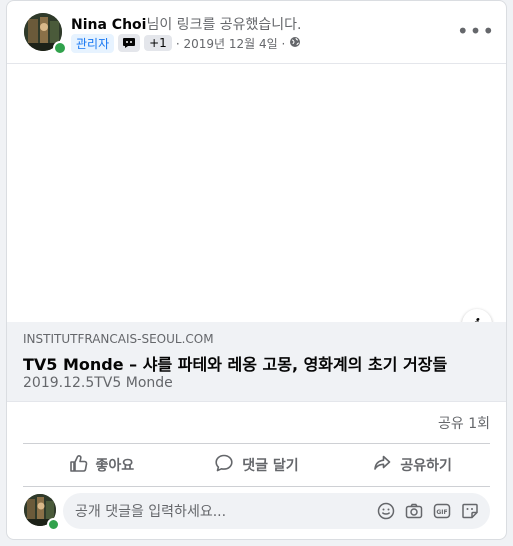 The height and width of the screenshot is (546, 513). Describe the element at coordinates (382, 465) in the screenshot. I see `share-arrow-icon` at that location.